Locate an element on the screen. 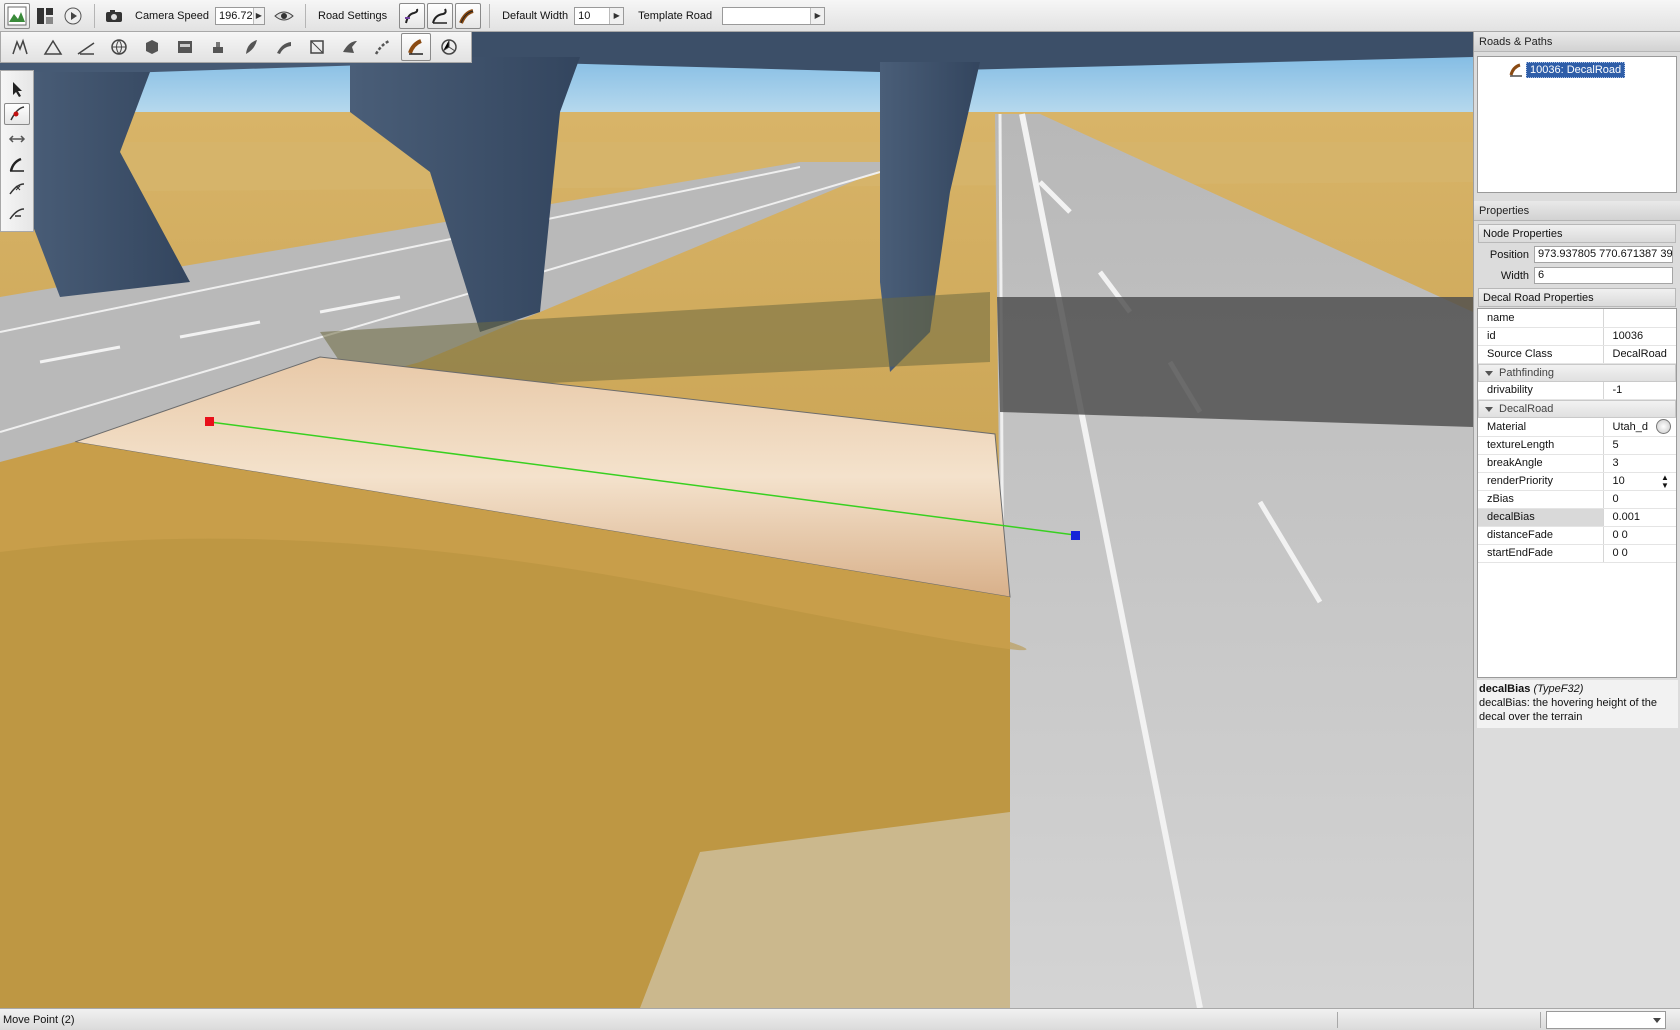  river-icon is located at coordinates (350, 47).